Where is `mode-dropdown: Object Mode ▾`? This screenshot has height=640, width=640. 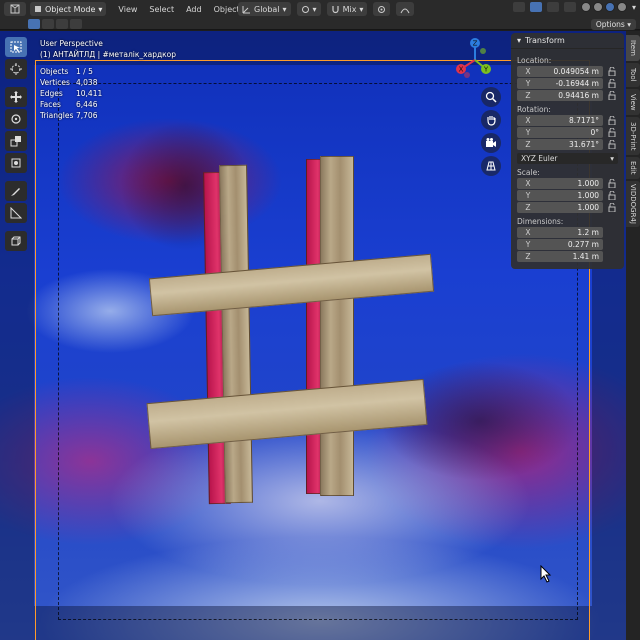 mode-dropdown: Object Mode ▾ is located at coordinates (68, 9).